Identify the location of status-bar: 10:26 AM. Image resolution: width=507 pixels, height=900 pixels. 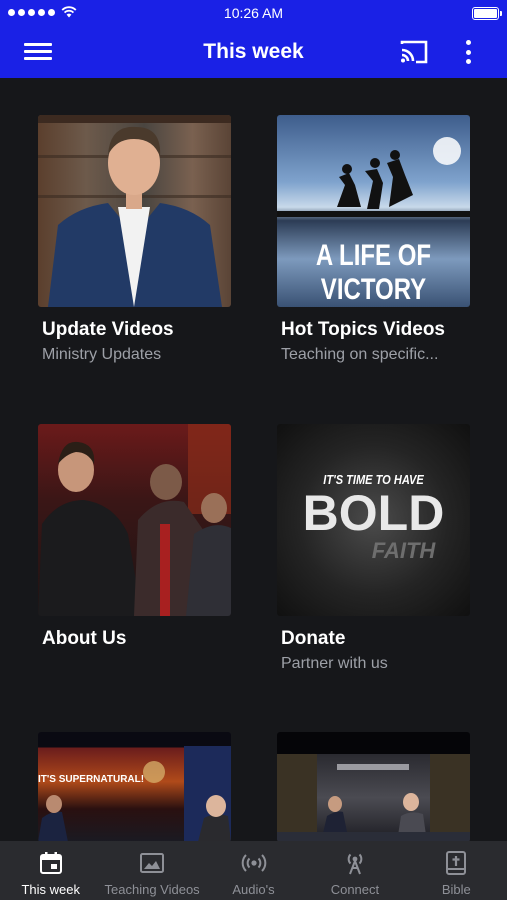
(253, 13).